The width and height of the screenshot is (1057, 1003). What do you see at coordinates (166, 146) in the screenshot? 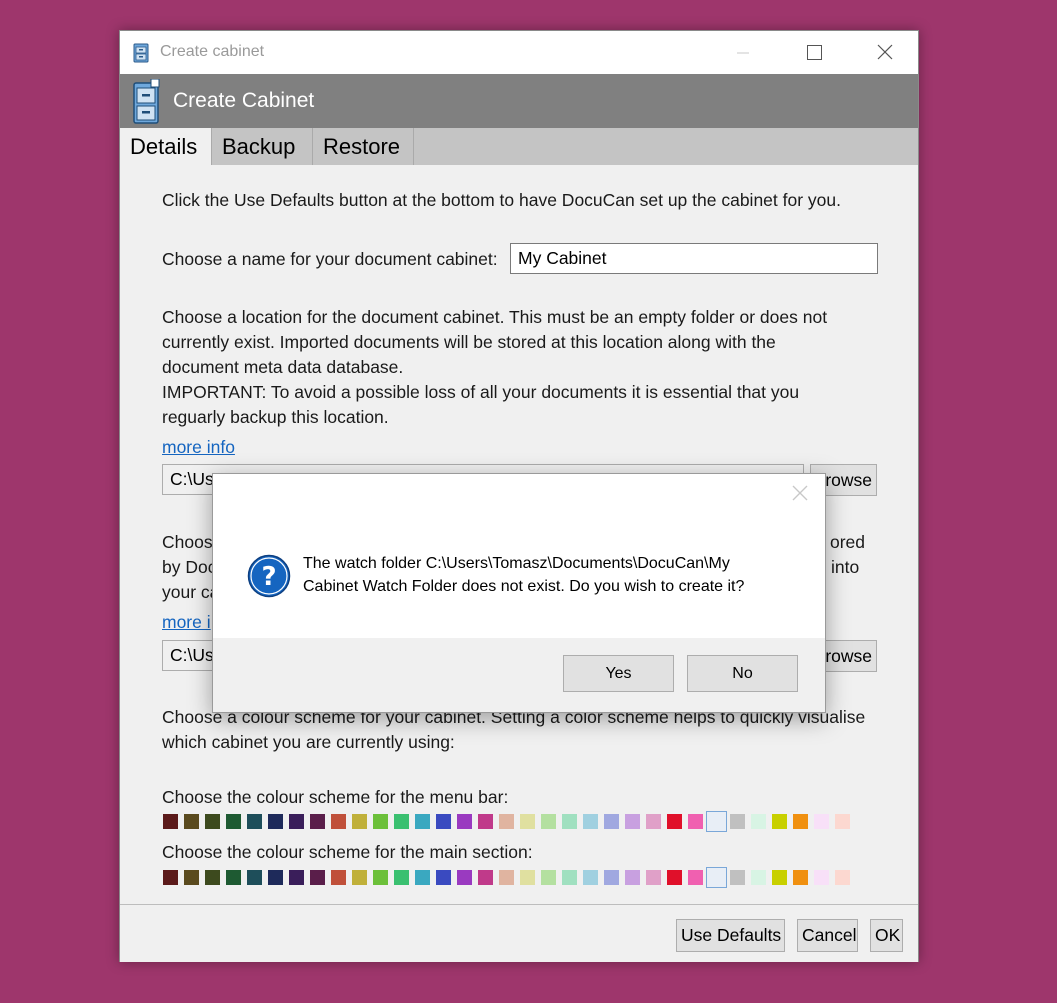
I see `tab-details: Details` at bounding box center [166, 146].